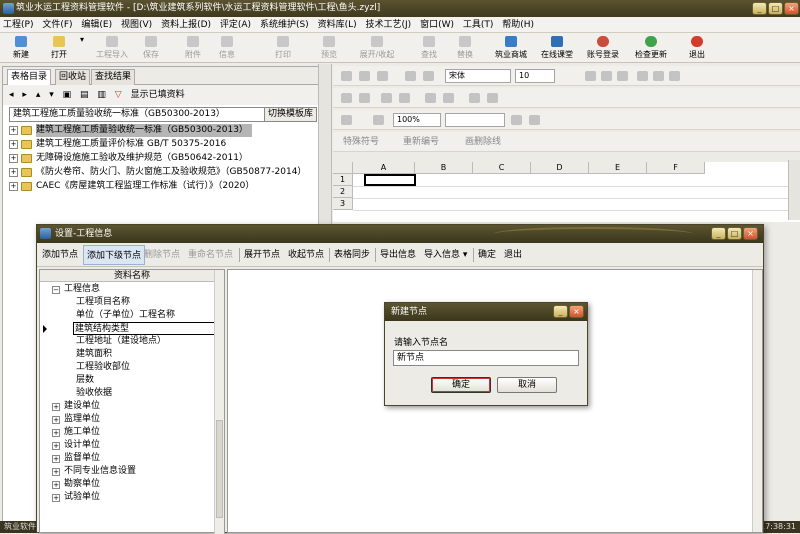  Describe the element at coordinates (163, 186) in the screenshot. I see `tree-item: + CAEC《房屋建筑工程监理工作标准（试行）》（2020）` at that location.